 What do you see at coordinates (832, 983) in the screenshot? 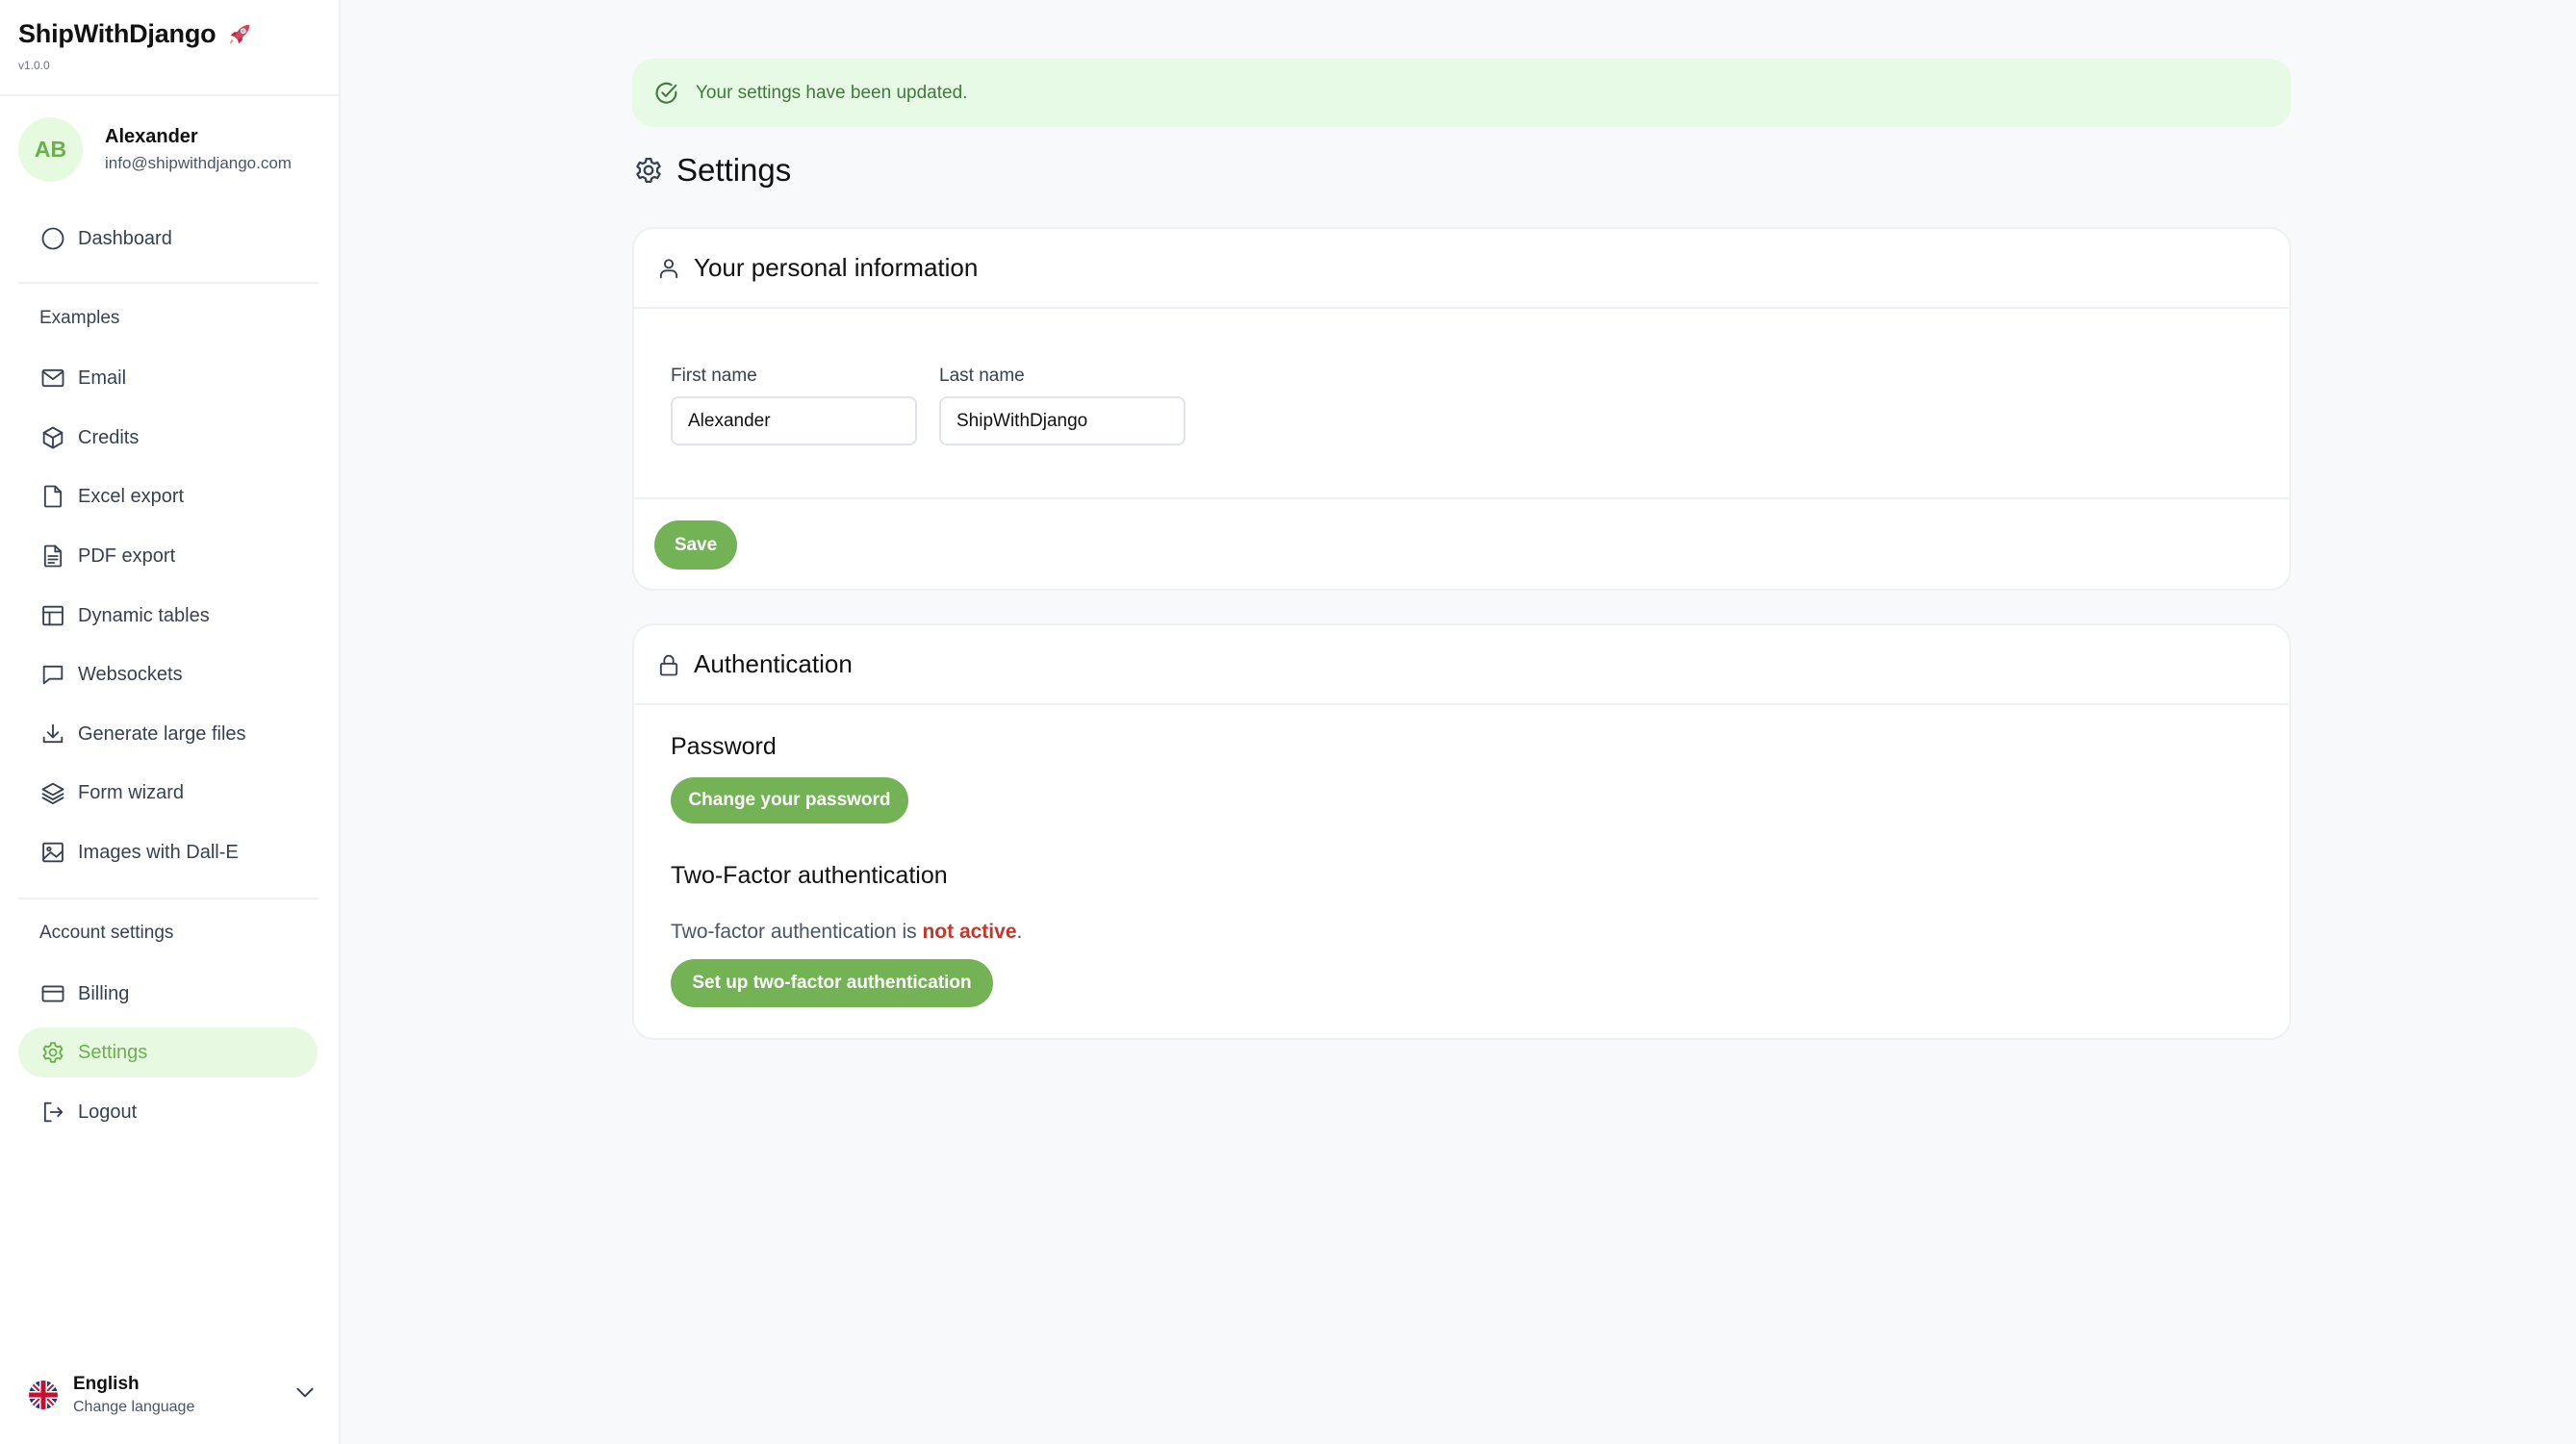
I see `setup-two-factor-button: Set up two-factor authentication` at bounding box center [832, 983].